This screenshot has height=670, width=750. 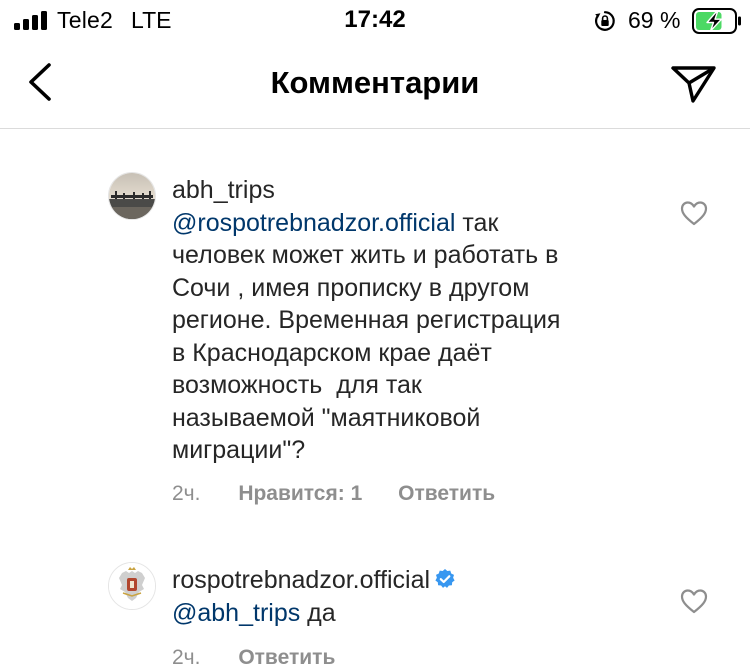 What do you see at coordinates (716, 21) in the screenshot?
I see `battery-charging-icon` at bounding box center [716, 21].